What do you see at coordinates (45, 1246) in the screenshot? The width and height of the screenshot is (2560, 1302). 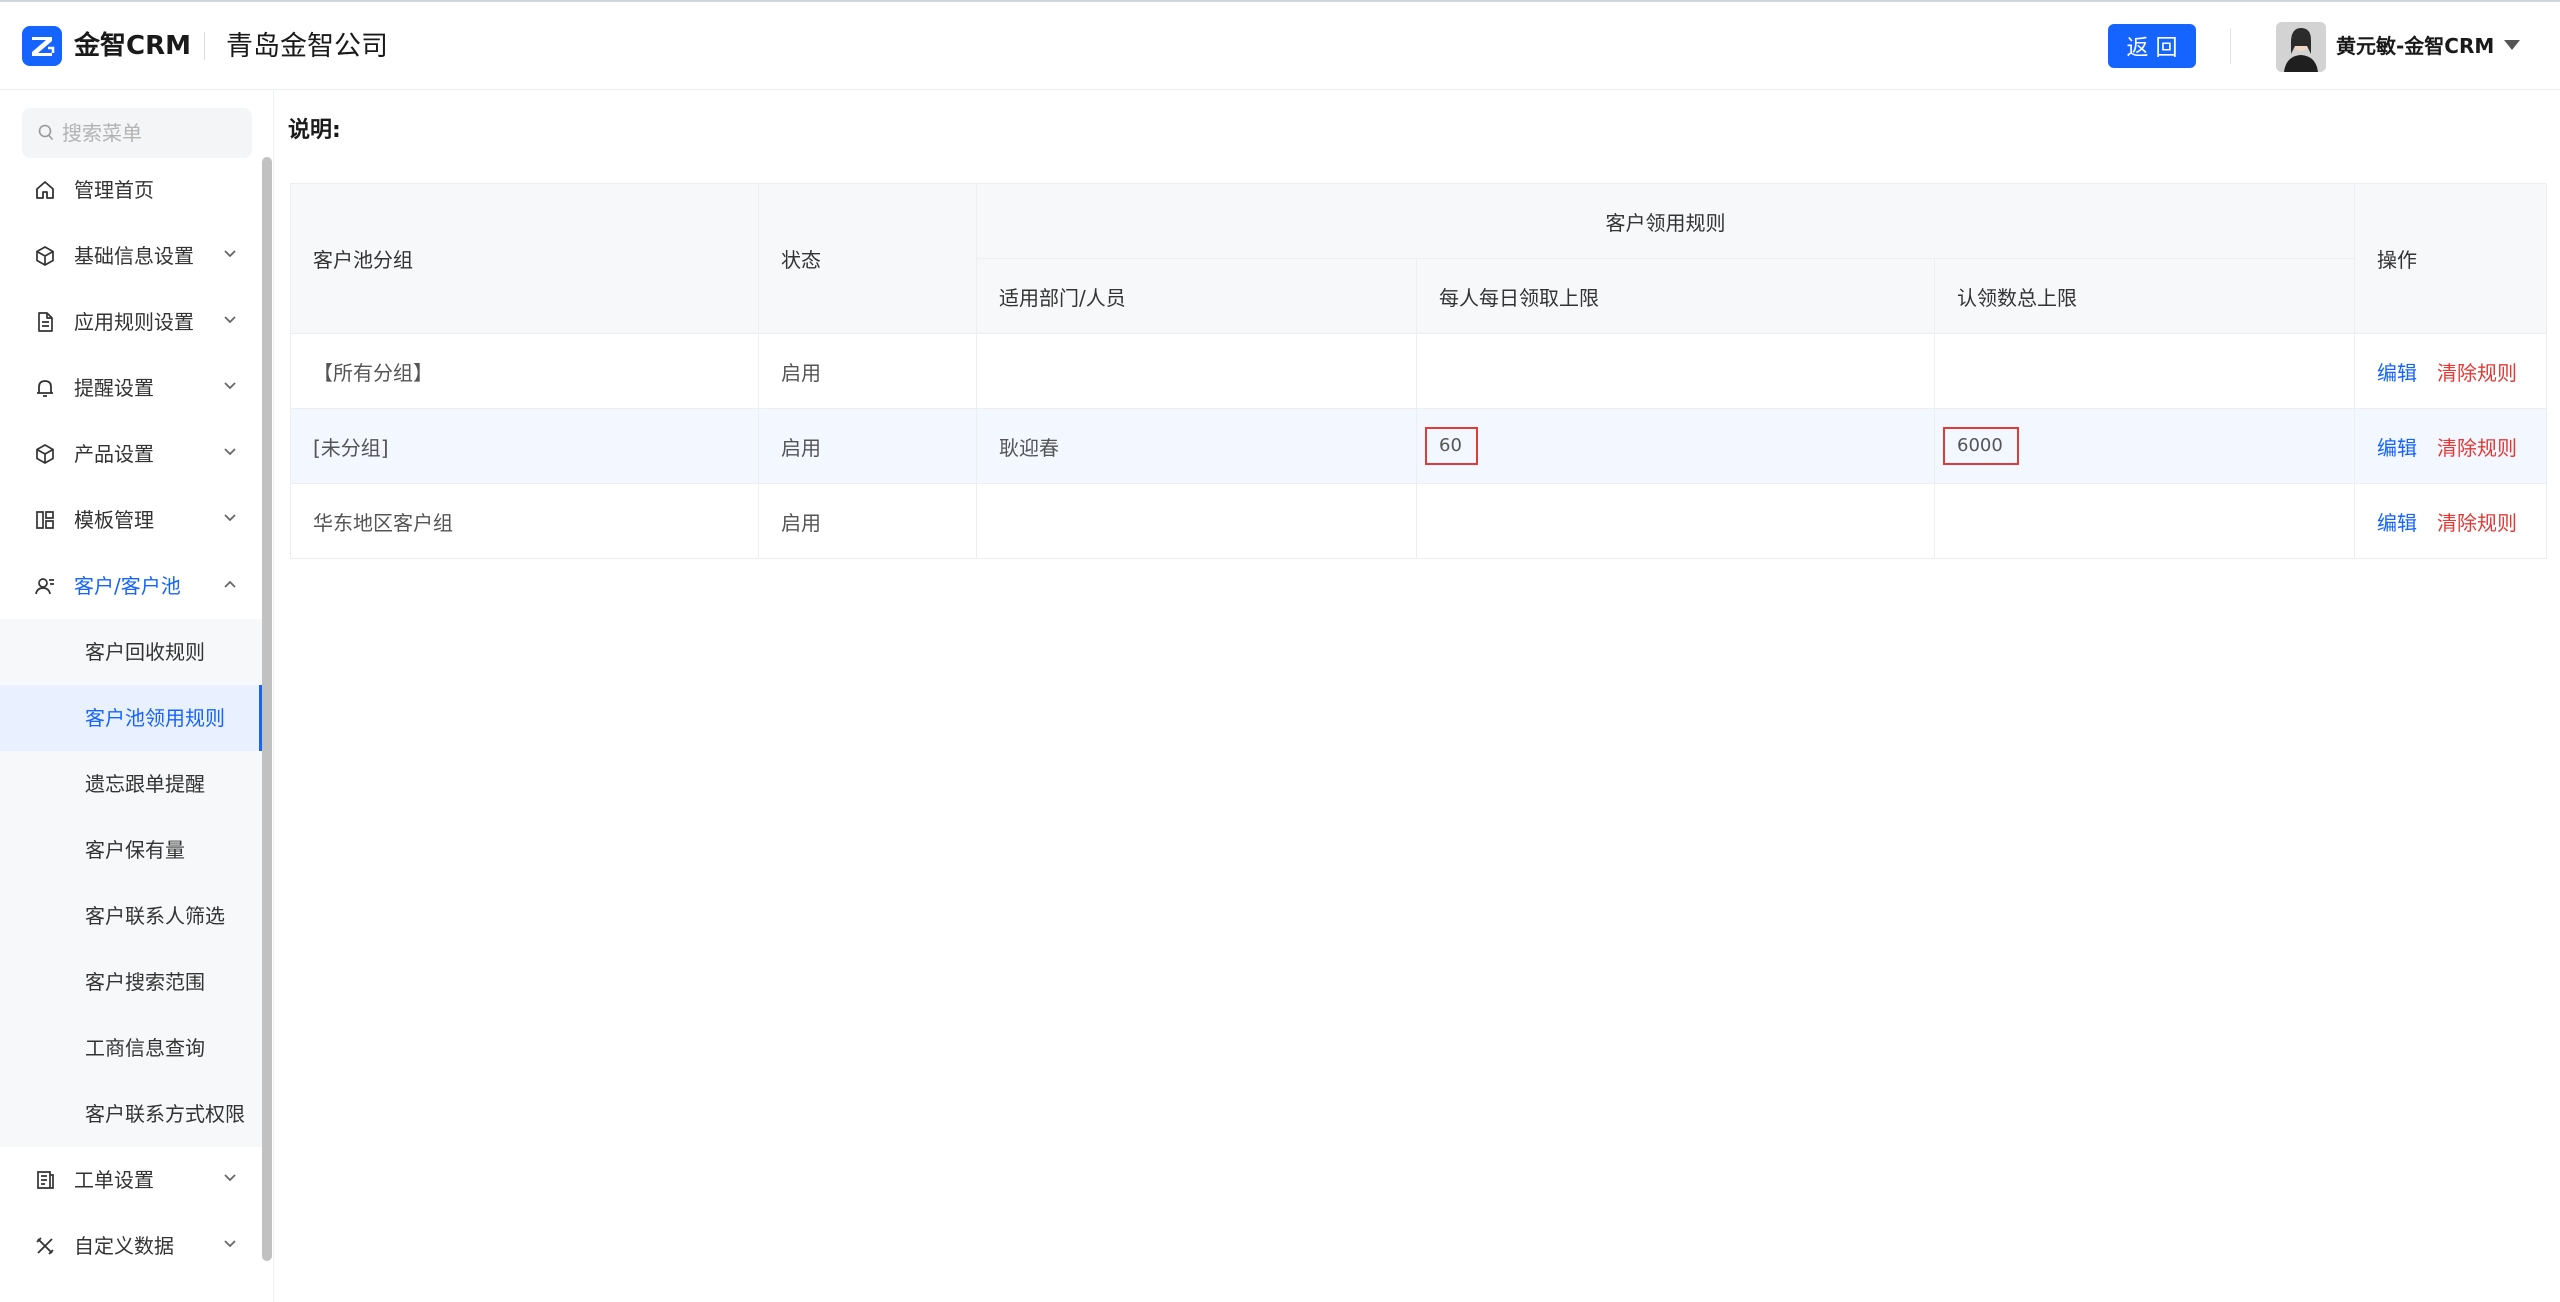 I see `tools-icon` at bounding box center [45, 1246].